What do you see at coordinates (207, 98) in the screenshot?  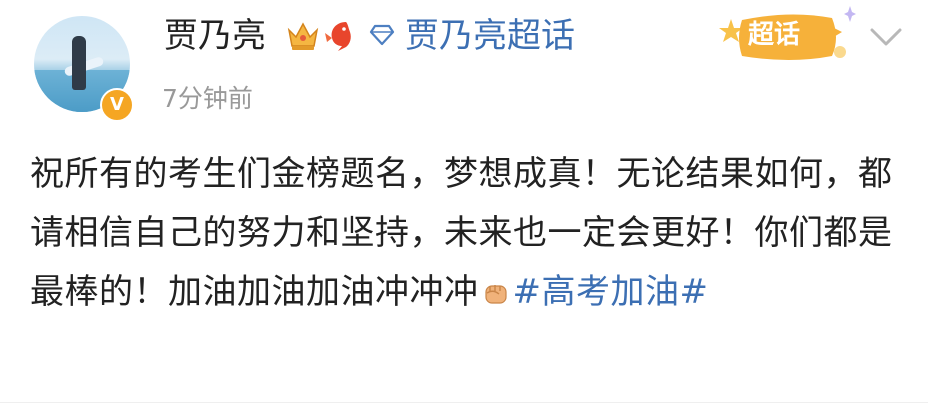 I see `post-timestamp: 7分钟前` at bounding box center [207, 98].